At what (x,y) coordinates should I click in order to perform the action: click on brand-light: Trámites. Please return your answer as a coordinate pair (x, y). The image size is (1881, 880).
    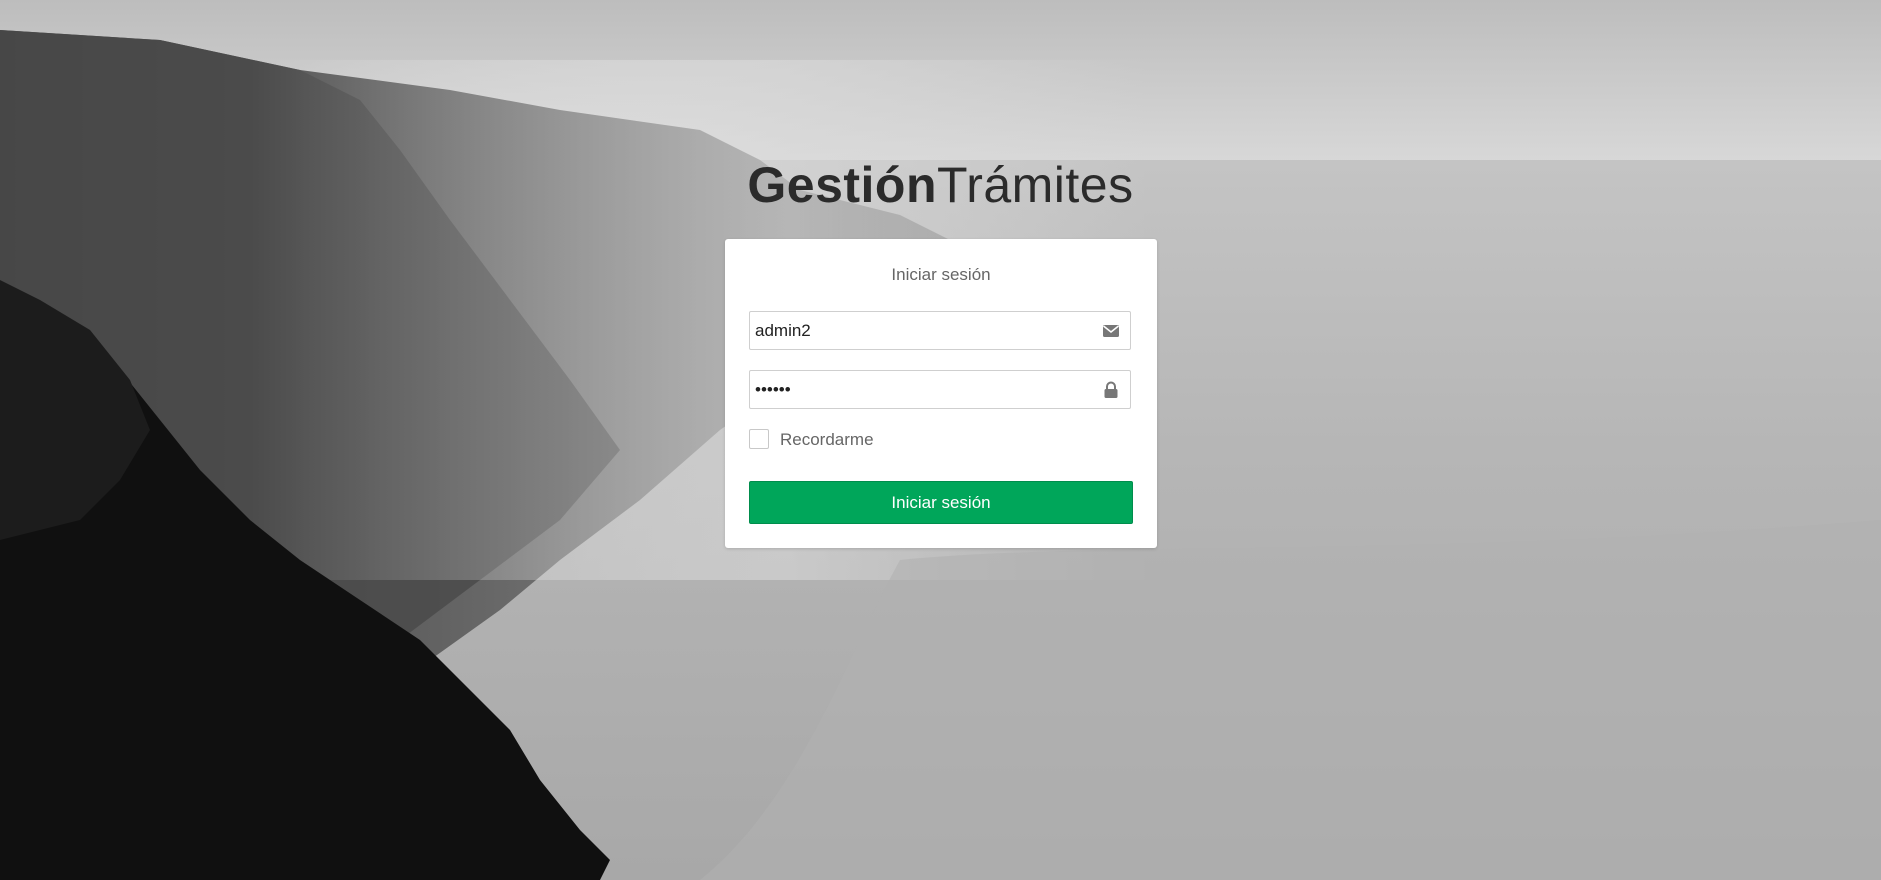
    Looking at the image, I should click on (1035, 185).